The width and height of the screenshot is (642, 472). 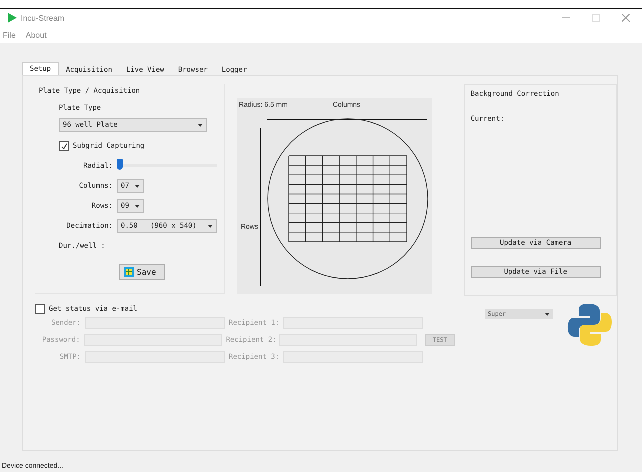 What do you see at coordinates (129, 272) in the screenshot?
I see `grid-icon` at bounding box center [129, 272].